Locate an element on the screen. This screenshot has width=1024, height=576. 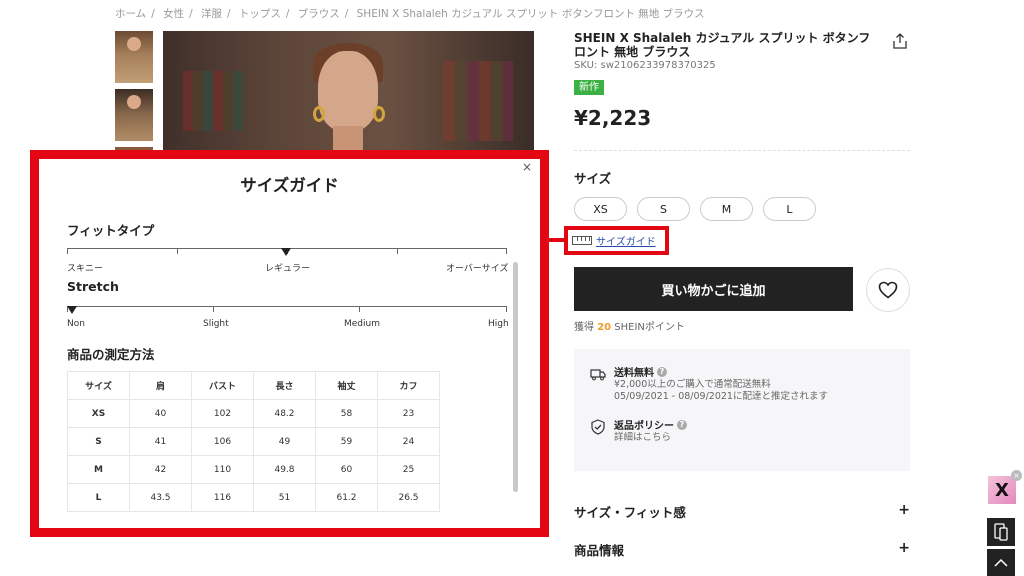
delivery-estimate: 05/09/2021 - 08/09/2021に配達と推定されます is located at coordinates (721, 396).